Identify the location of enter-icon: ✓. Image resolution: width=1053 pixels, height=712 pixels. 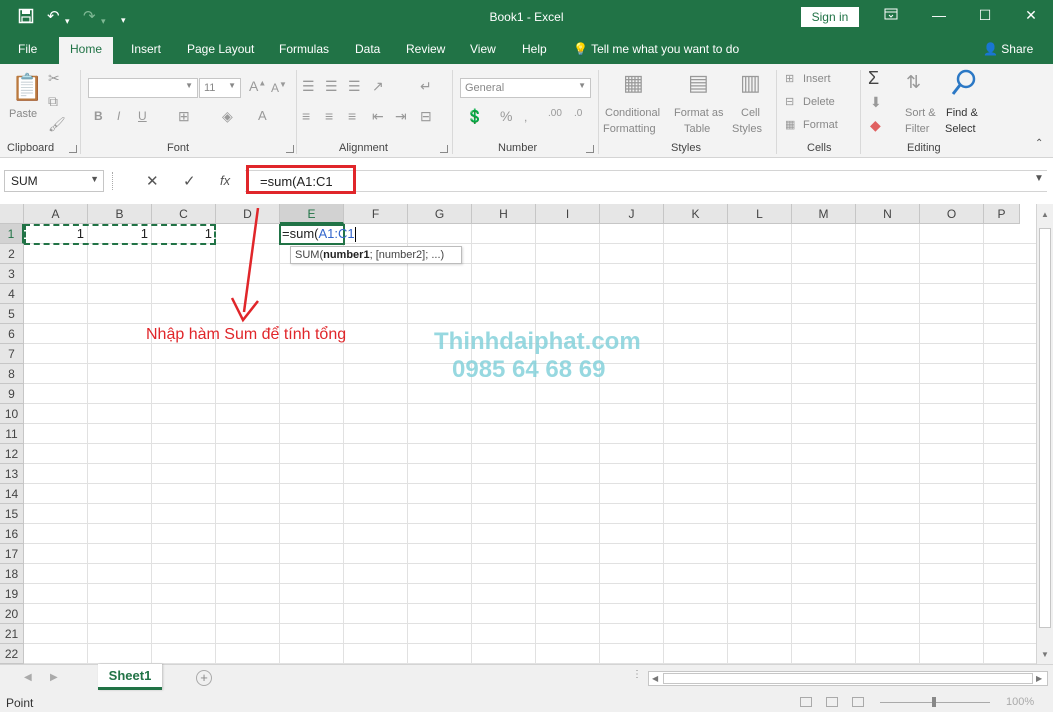
(189, 181).